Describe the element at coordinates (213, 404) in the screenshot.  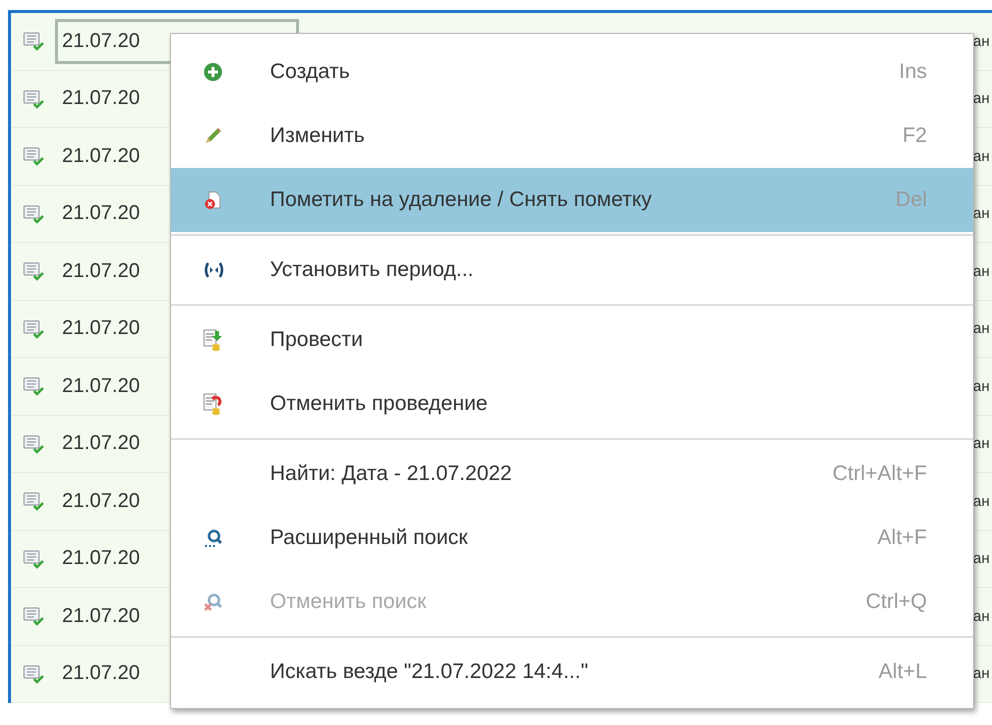
I see `unpost-document-icon` at that location.